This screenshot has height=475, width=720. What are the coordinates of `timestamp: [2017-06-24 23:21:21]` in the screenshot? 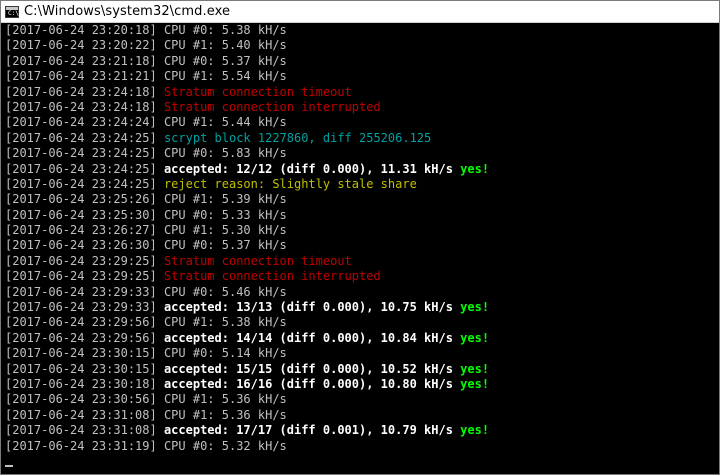 It's located at (81, 76).